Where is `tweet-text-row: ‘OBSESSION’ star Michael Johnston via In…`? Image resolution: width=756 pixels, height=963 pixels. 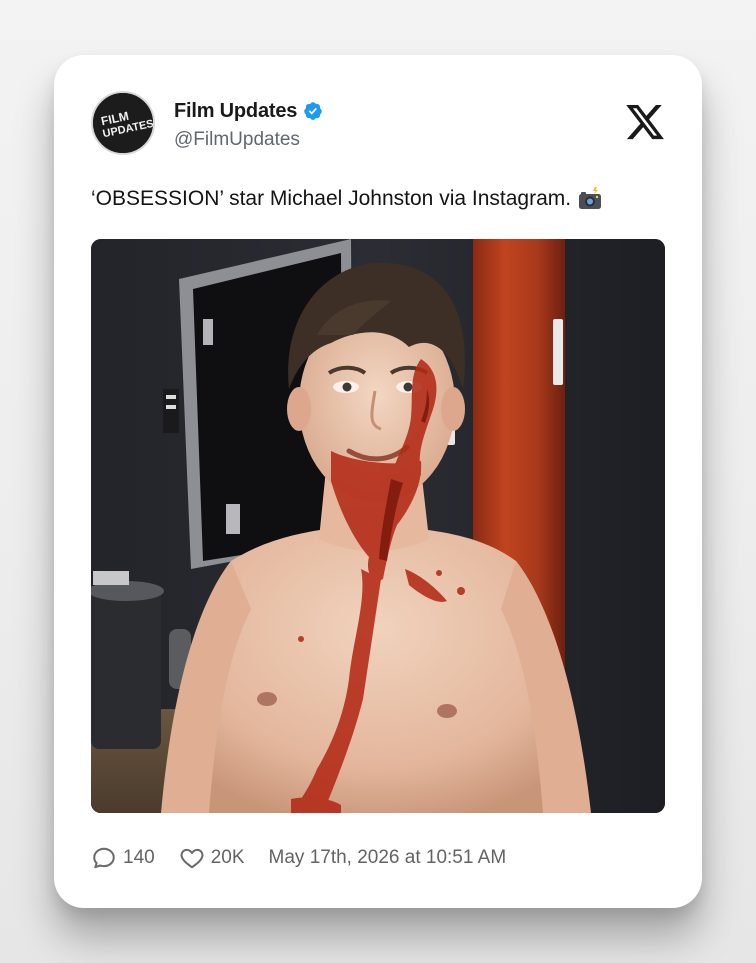 tweet-text-row: ‘OBSESSION’ star Michael Johnston via In… is located at coordinates (347, 199).